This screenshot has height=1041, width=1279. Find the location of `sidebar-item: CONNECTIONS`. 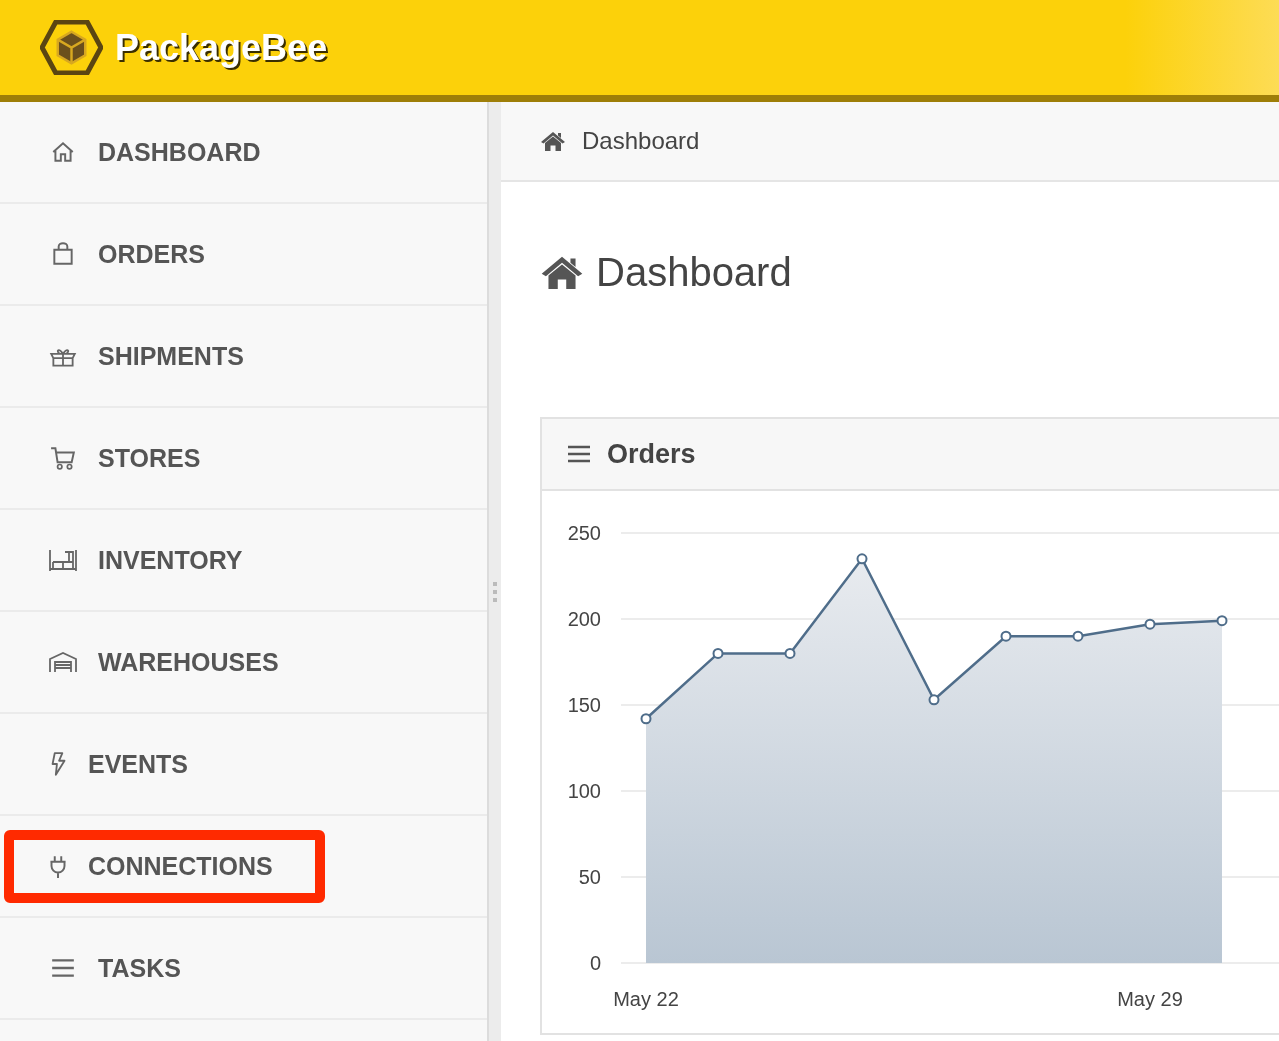

sidebar-item: CONNECTIONS is located at coordinates (164, 866).